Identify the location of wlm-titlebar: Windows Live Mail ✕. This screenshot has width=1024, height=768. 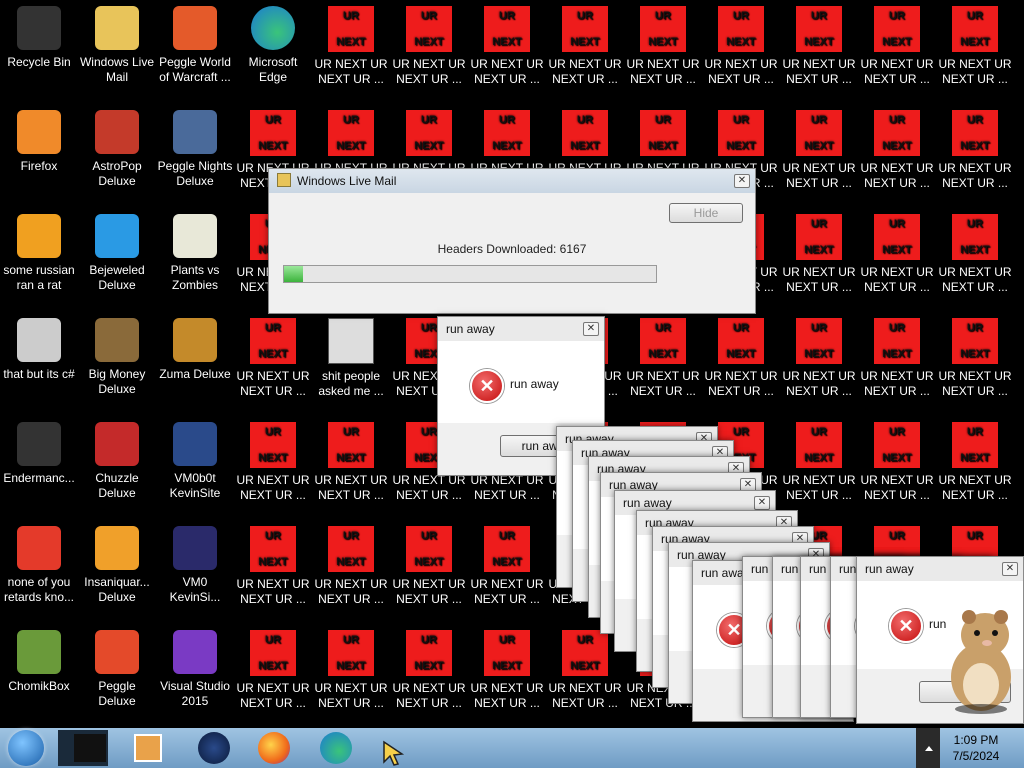
(512, 181).